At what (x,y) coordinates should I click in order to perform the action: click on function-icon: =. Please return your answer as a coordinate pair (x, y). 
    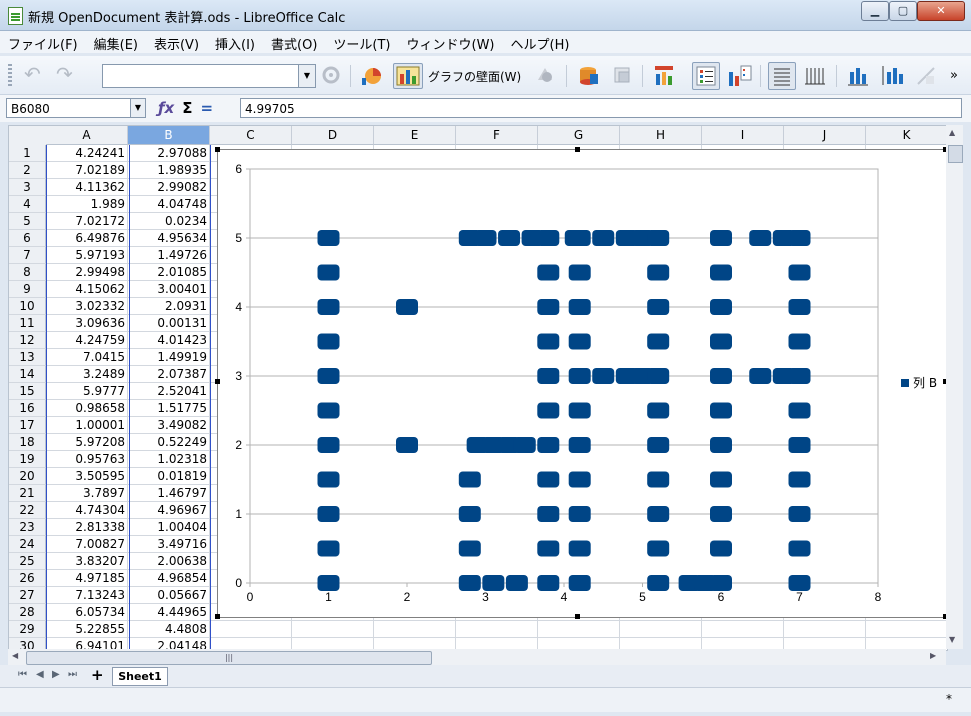
    Looking at the image, I should click on (206, 108).